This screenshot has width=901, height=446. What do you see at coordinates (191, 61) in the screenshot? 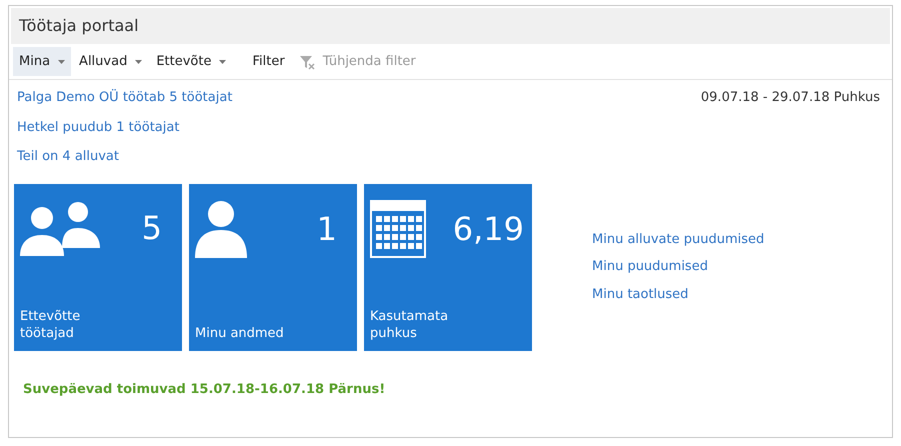
I see `menu-button: Ettevõte` at bounding box center [191, 61].